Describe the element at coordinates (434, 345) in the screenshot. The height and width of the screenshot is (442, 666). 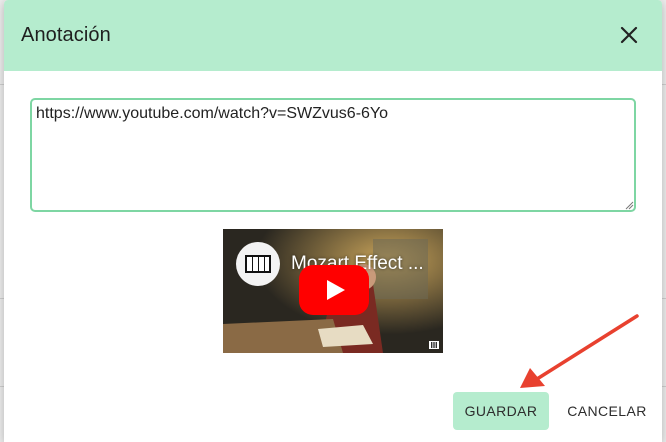
I see `youtube-logo-icon` at that location.